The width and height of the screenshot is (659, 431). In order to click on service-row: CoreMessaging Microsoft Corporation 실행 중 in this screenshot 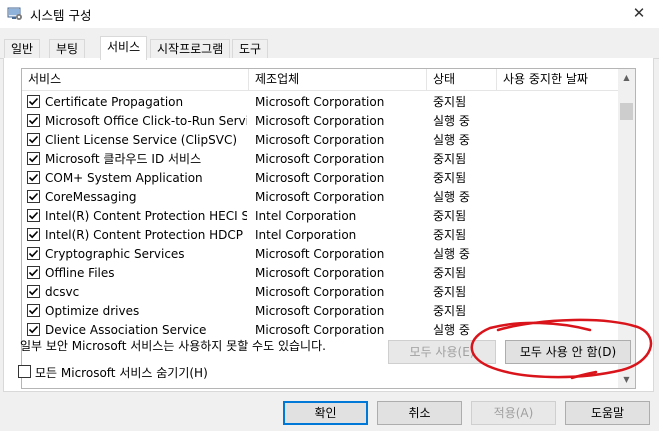, I will do `click(320, 196)`.